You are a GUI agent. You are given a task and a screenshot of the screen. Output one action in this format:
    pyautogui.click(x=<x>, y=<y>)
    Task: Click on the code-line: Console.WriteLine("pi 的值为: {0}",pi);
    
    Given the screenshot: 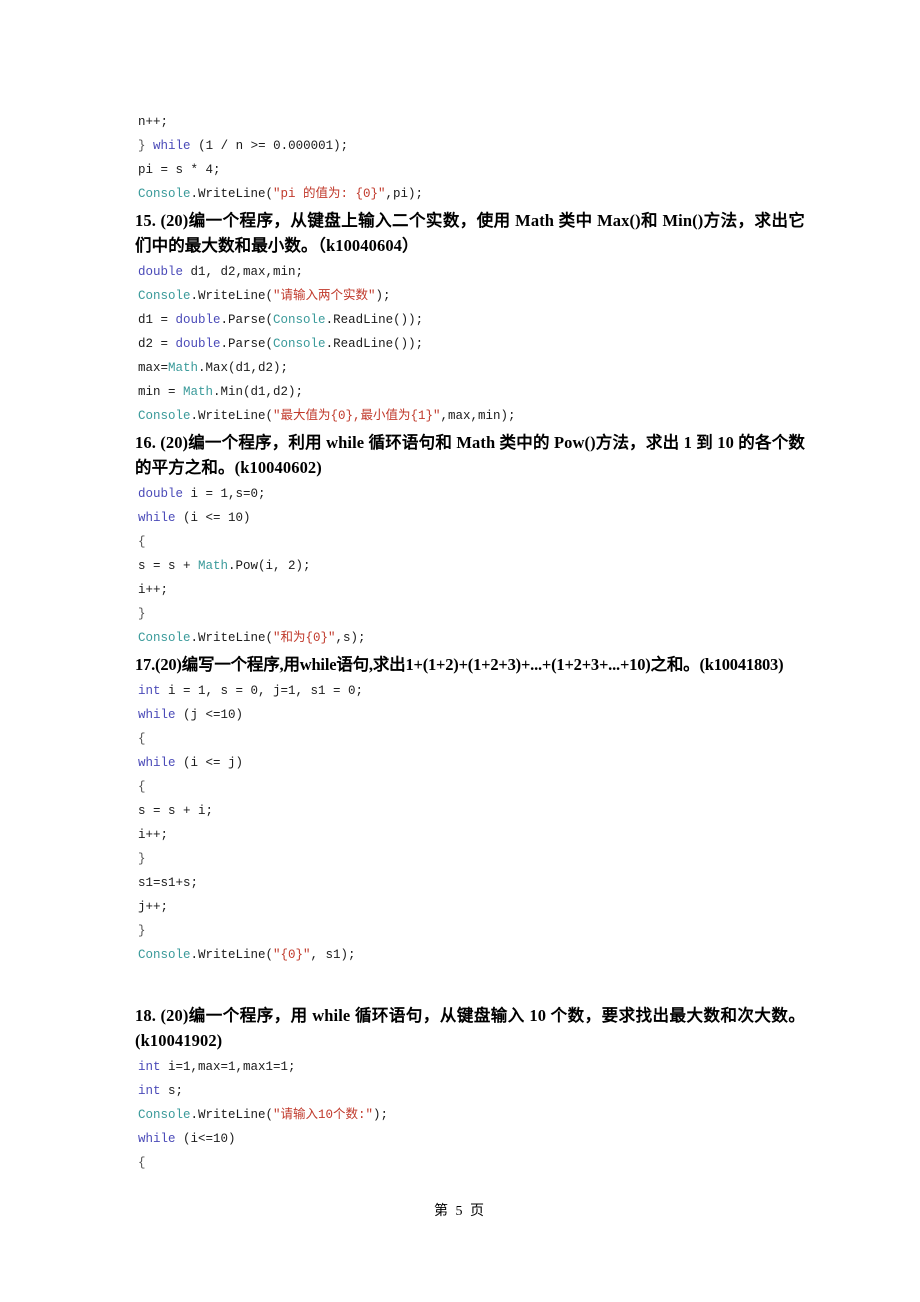 What is the action you would take?
    pyautogui.click(x=281, y=194)
    